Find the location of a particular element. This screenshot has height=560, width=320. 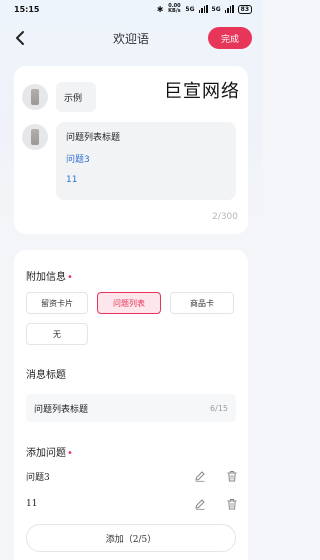

attach-info-label: 附加信息• is located at coordinates (49, 275).